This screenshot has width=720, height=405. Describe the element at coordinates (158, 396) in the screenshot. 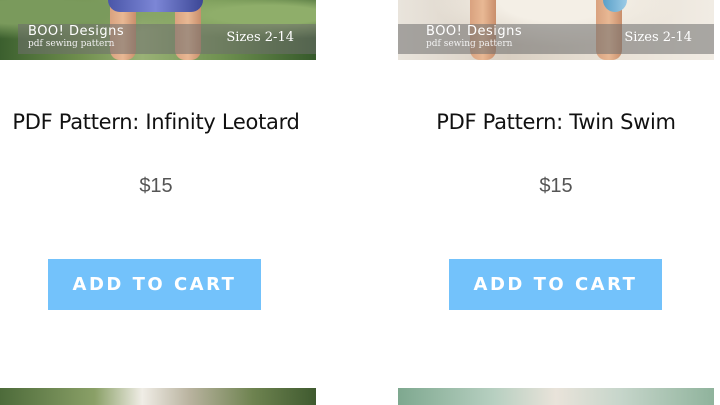

I see `product-image-next-left` at that location.